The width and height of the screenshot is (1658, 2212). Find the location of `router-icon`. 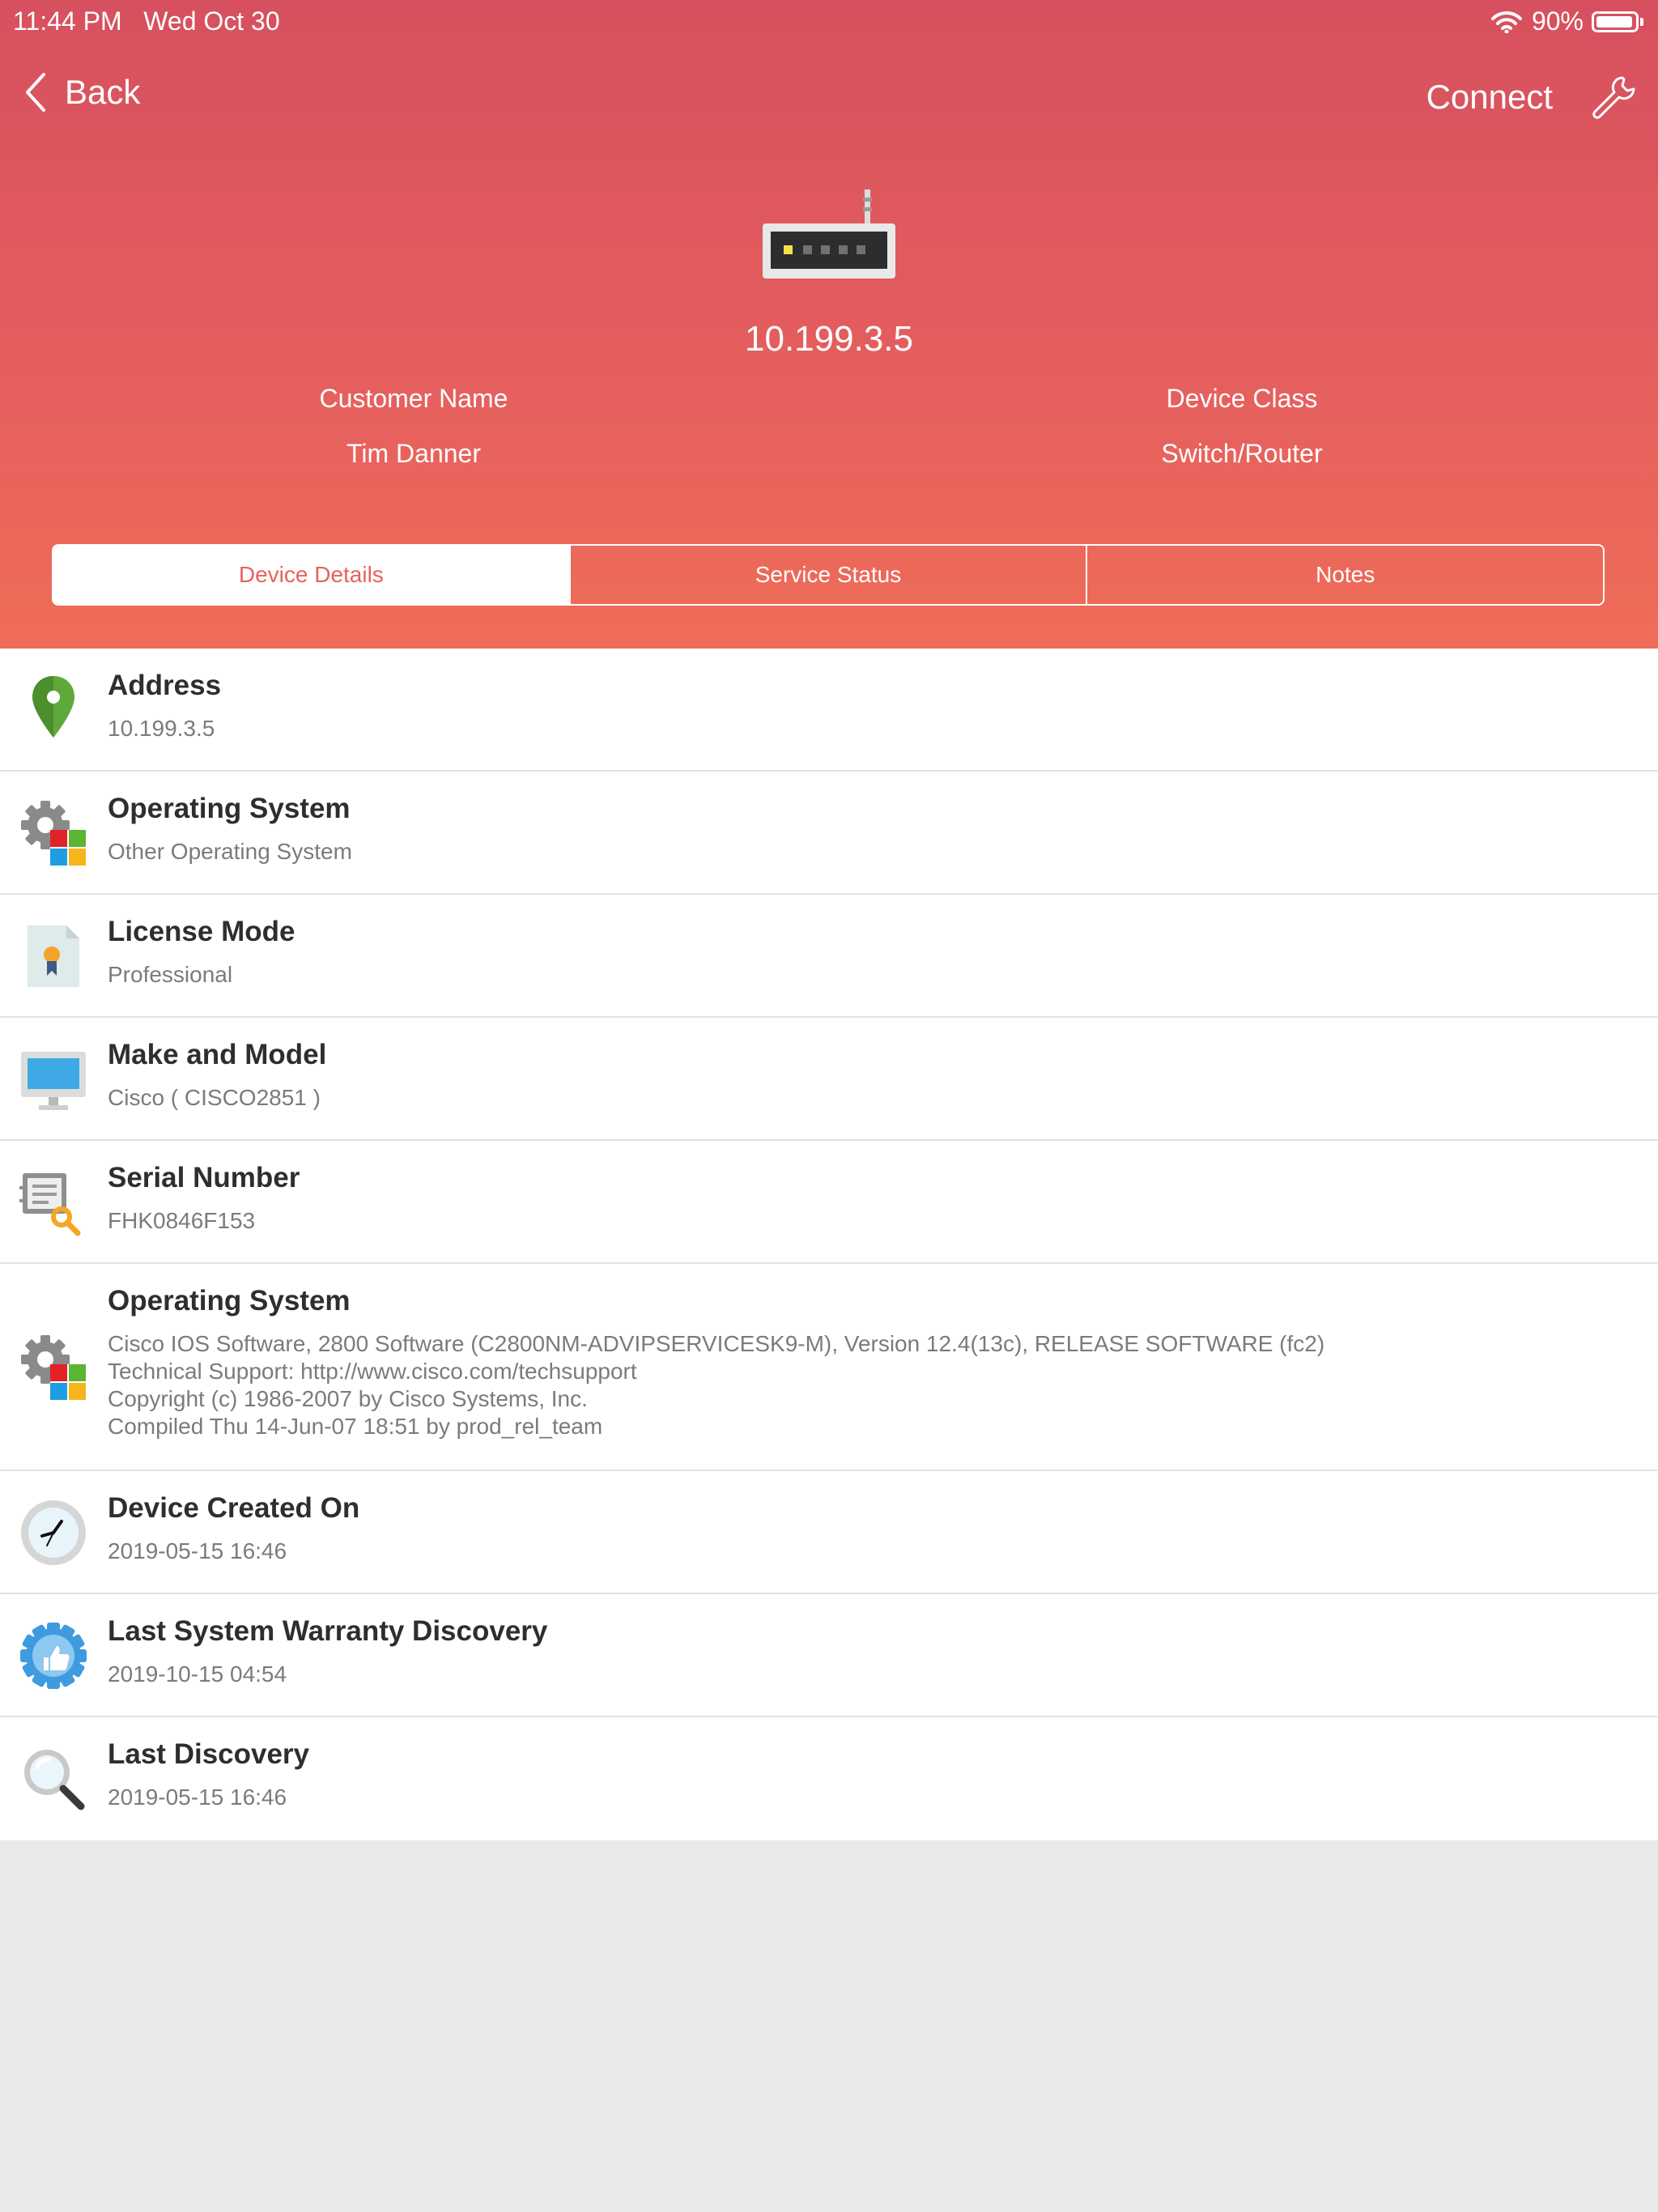

router-icon is located at coordinates (829, 234).